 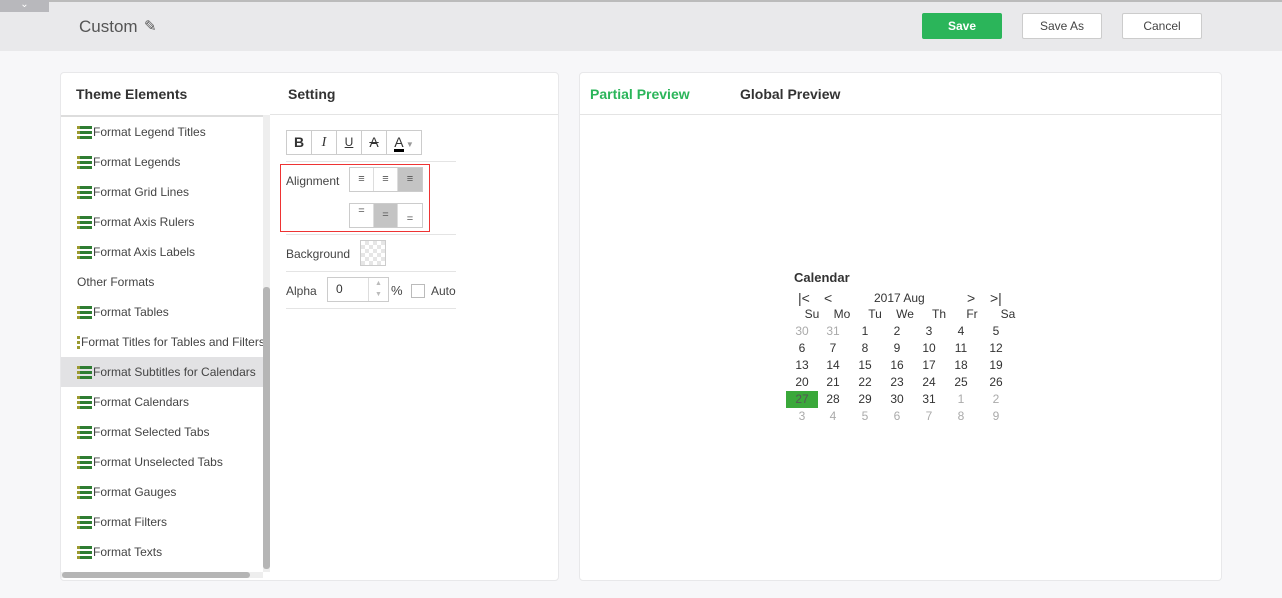 I want to click on theme-element-item: Format Gauges, so click(x=162, y=492).